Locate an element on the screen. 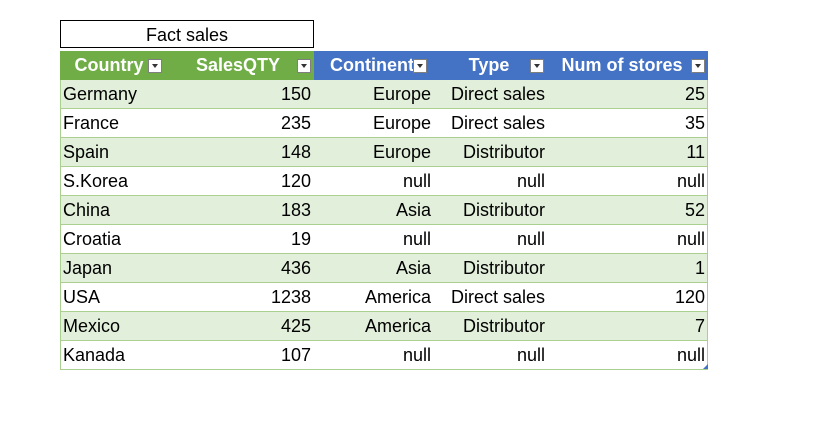 Image resolution: width=820 pixels, height=435 pixels. table-row: USA 1238 America Direct sales 120 is located at coordinates (384, 297).